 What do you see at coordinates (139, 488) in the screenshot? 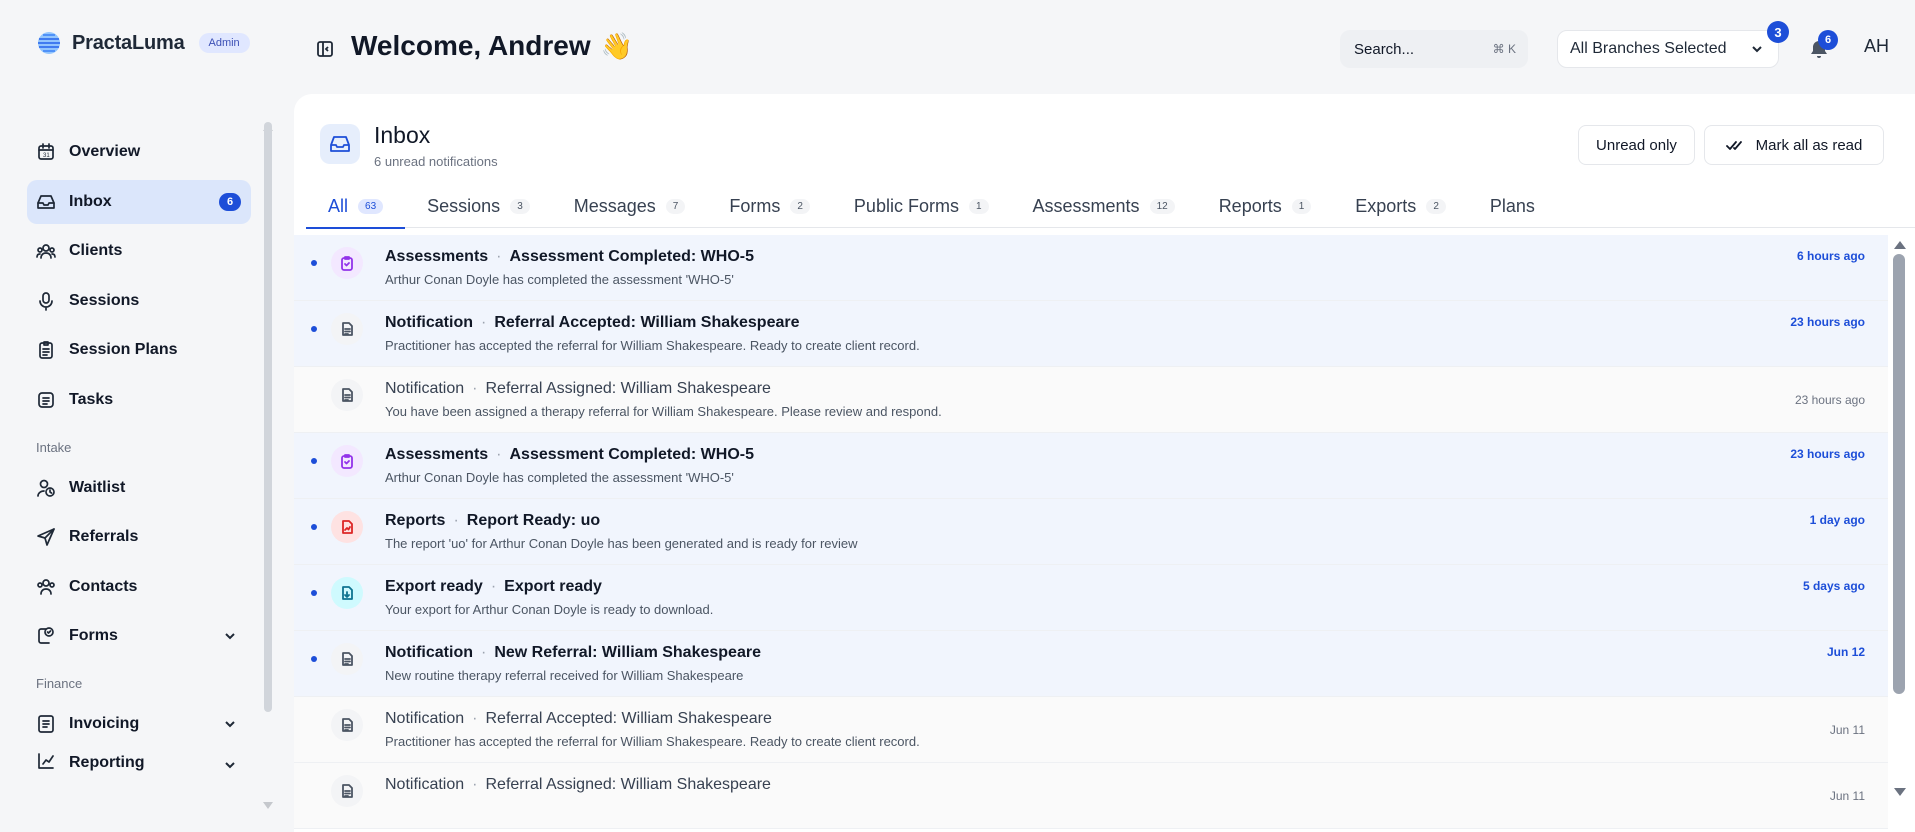
I see `sidebar-item-waitlist: Waitlist` at bounding box center [139, 488].